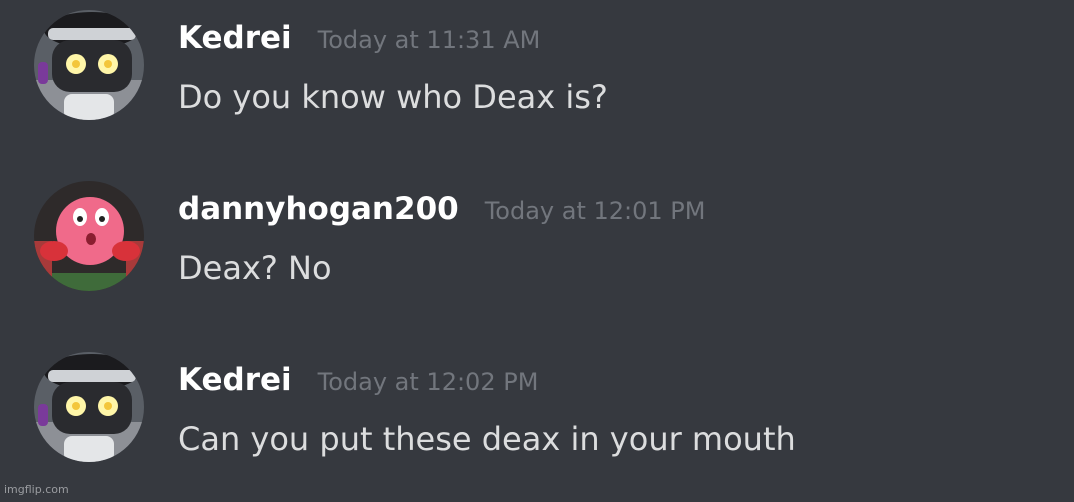 This screenshot has height=502, width=1074. I want to click on message-header: Kedrei Today at 12:02 PM, so click(358, 382).